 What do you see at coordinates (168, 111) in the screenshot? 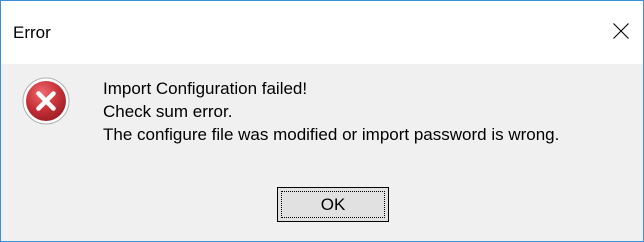
I see `message-line: Check sum error.` at bounding box center [168, 111].